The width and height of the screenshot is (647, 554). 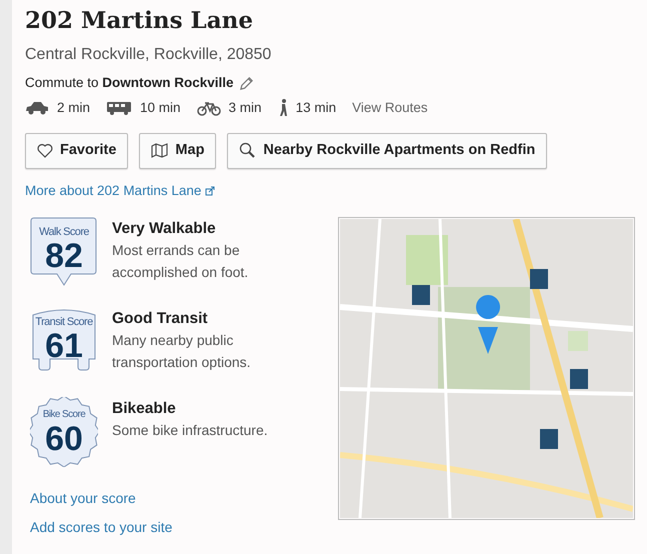 I want to click on more-link: More about 202 Martins Lane, so click(x=113, y=190).